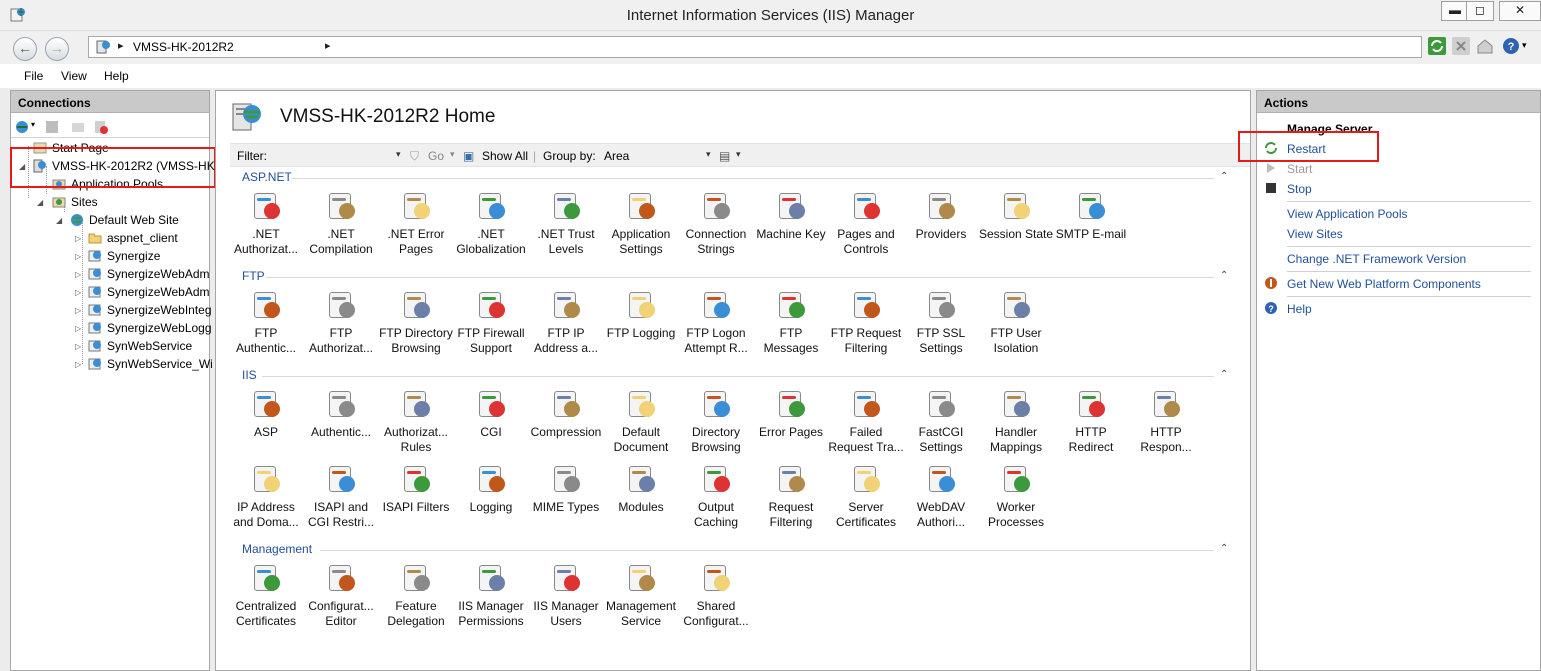  I want to click on tree-item-synergizewebadm-1: SynergizeWebAdm, so click(149, 275).